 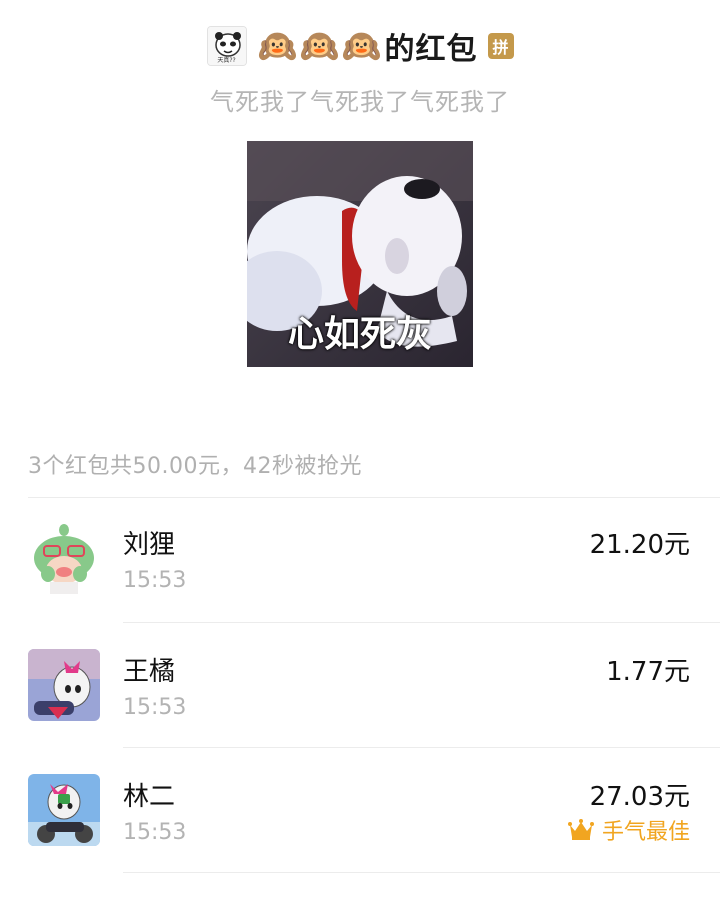 I want to click on row-divider, so click(x=421, y=872).